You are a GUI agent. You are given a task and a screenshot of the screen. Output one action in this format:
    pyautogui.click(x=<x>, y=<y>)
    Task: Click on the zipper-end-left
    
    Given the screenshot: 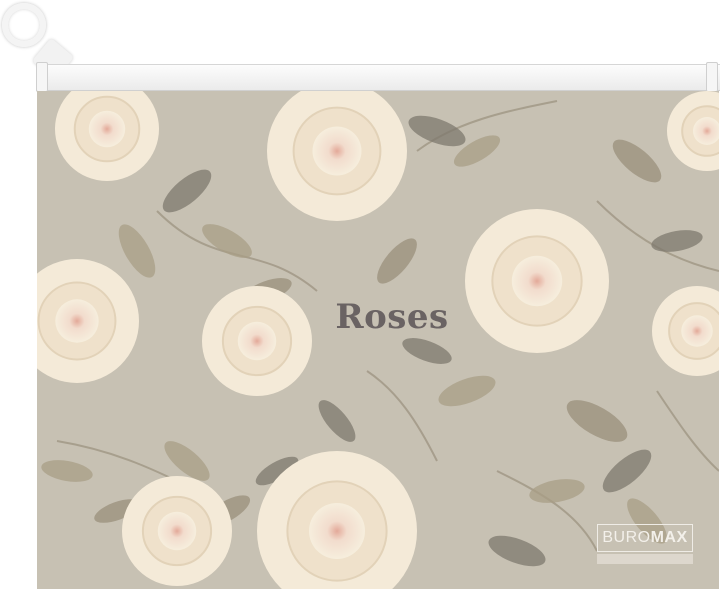 What is the action you would take?
    pyautogui.click(x=42, y=77)
    